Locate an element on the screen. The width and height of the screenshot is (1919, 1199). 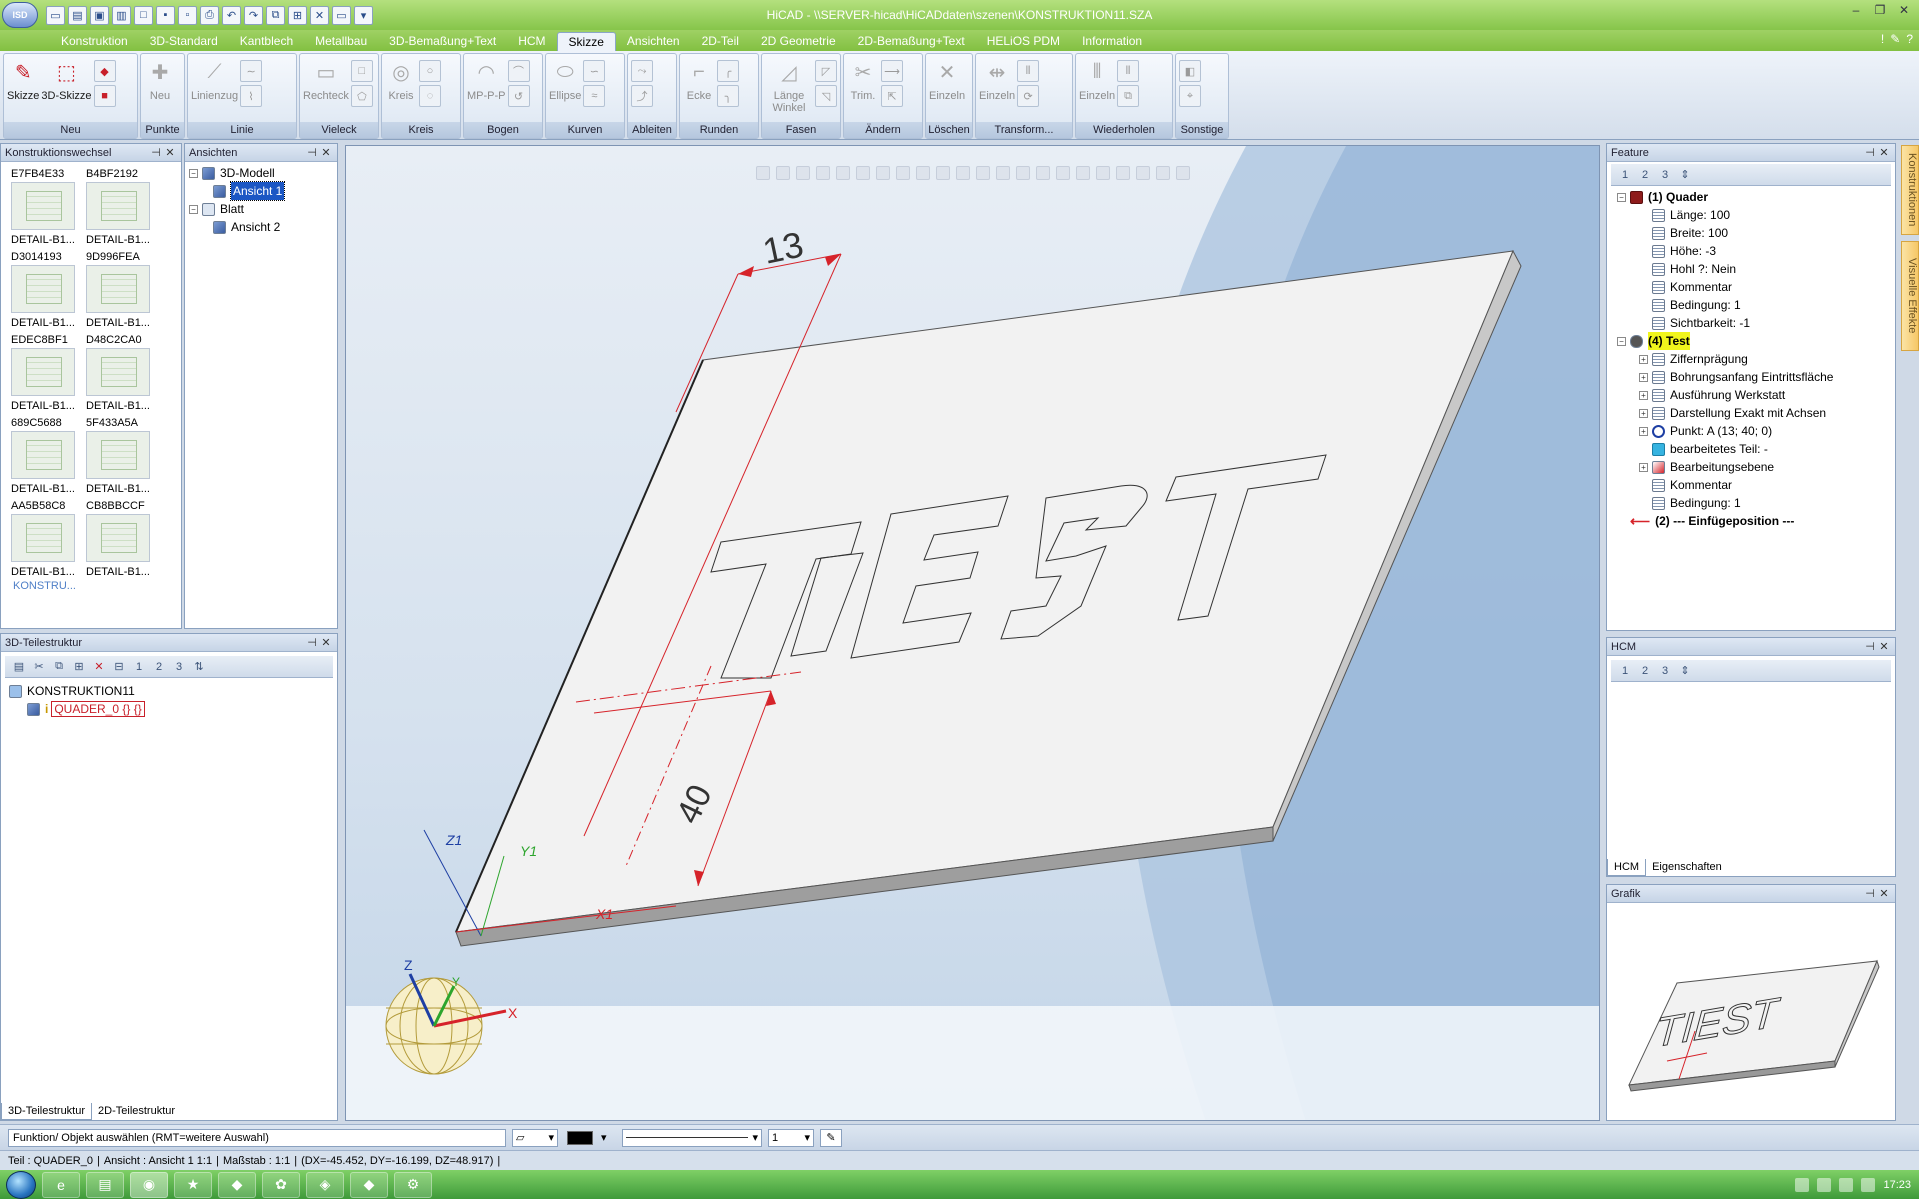
save-icon: ▪ is located at coordinates (165, 15).